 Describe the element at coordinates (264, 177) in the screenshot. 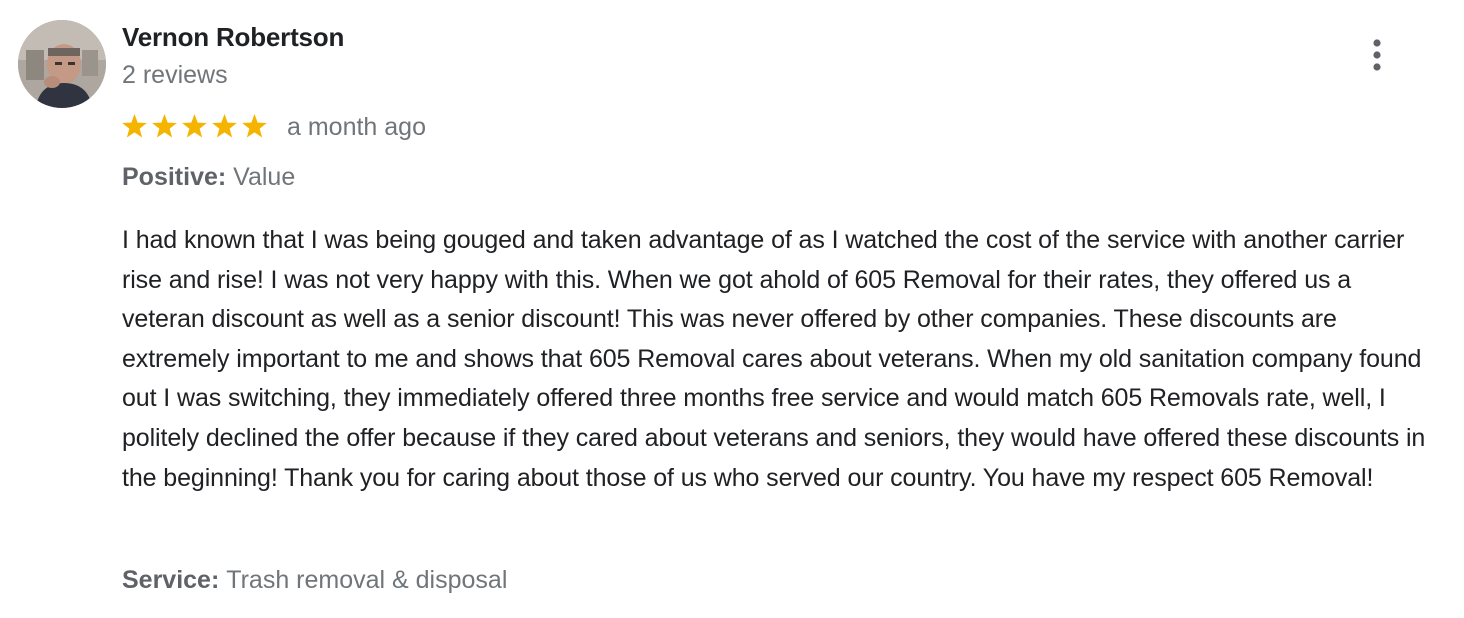

I see `positive-value: Value` at that location.